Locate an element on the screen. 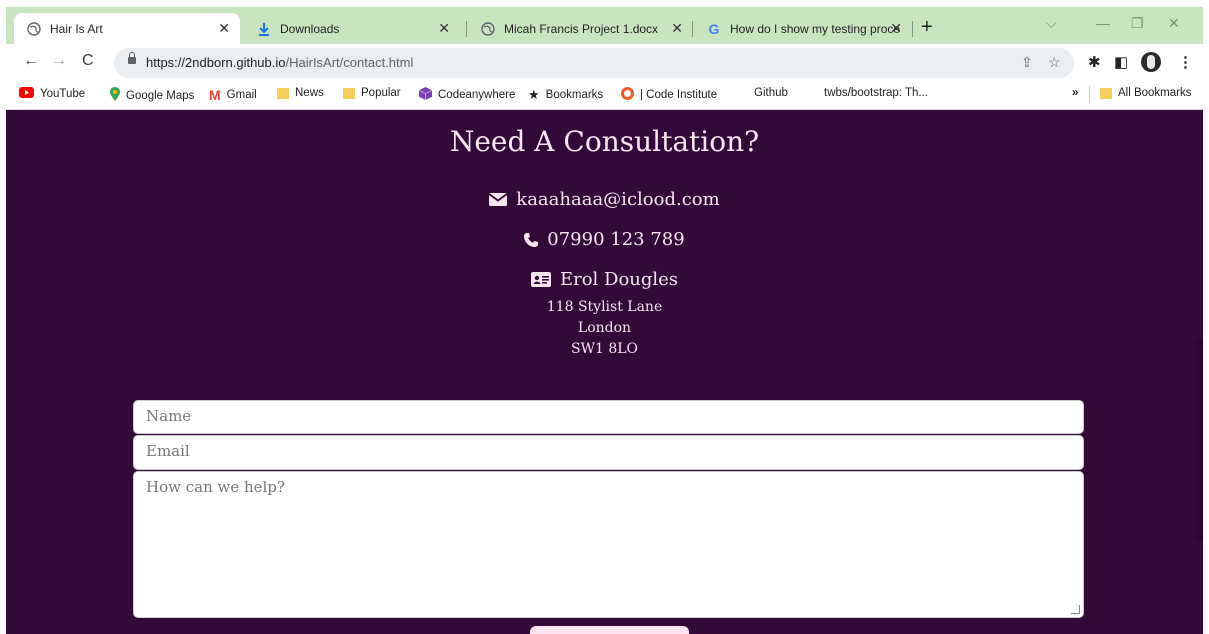 The height and width of the screenshot is (634, 1209). bookmark-bookmarks: ★ Bookmarks is located at coordinates (565, 95).